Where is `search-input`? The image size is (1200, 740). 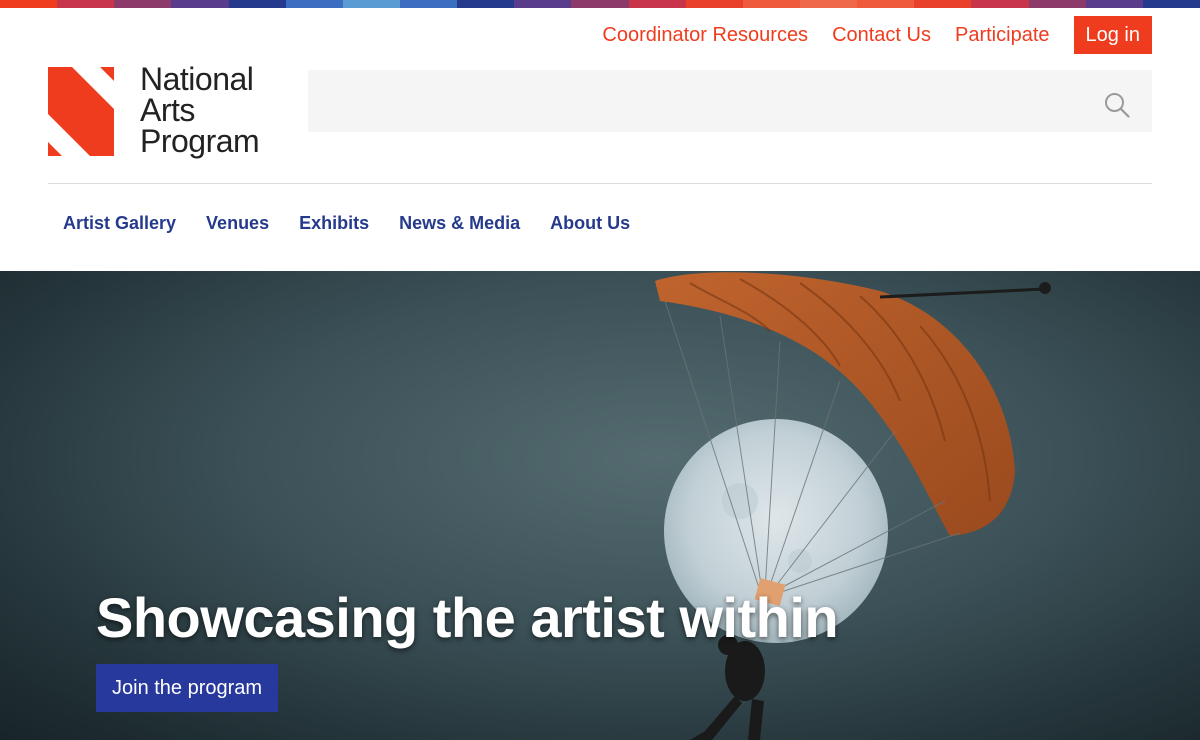
search-input is located at coordinates (698, 101).